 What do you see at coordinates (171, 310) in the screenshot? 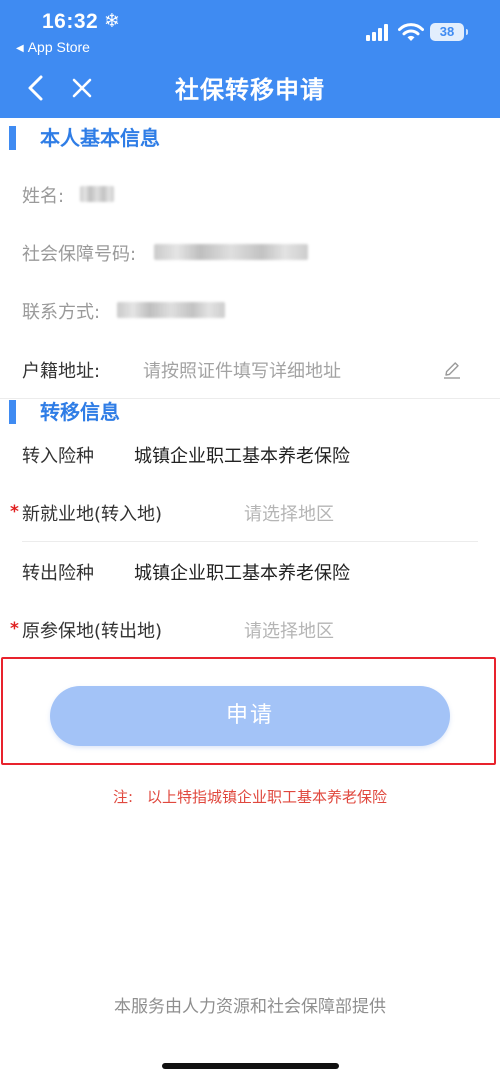
I see `phone-value-redacted` at bounding box center [171, 310].